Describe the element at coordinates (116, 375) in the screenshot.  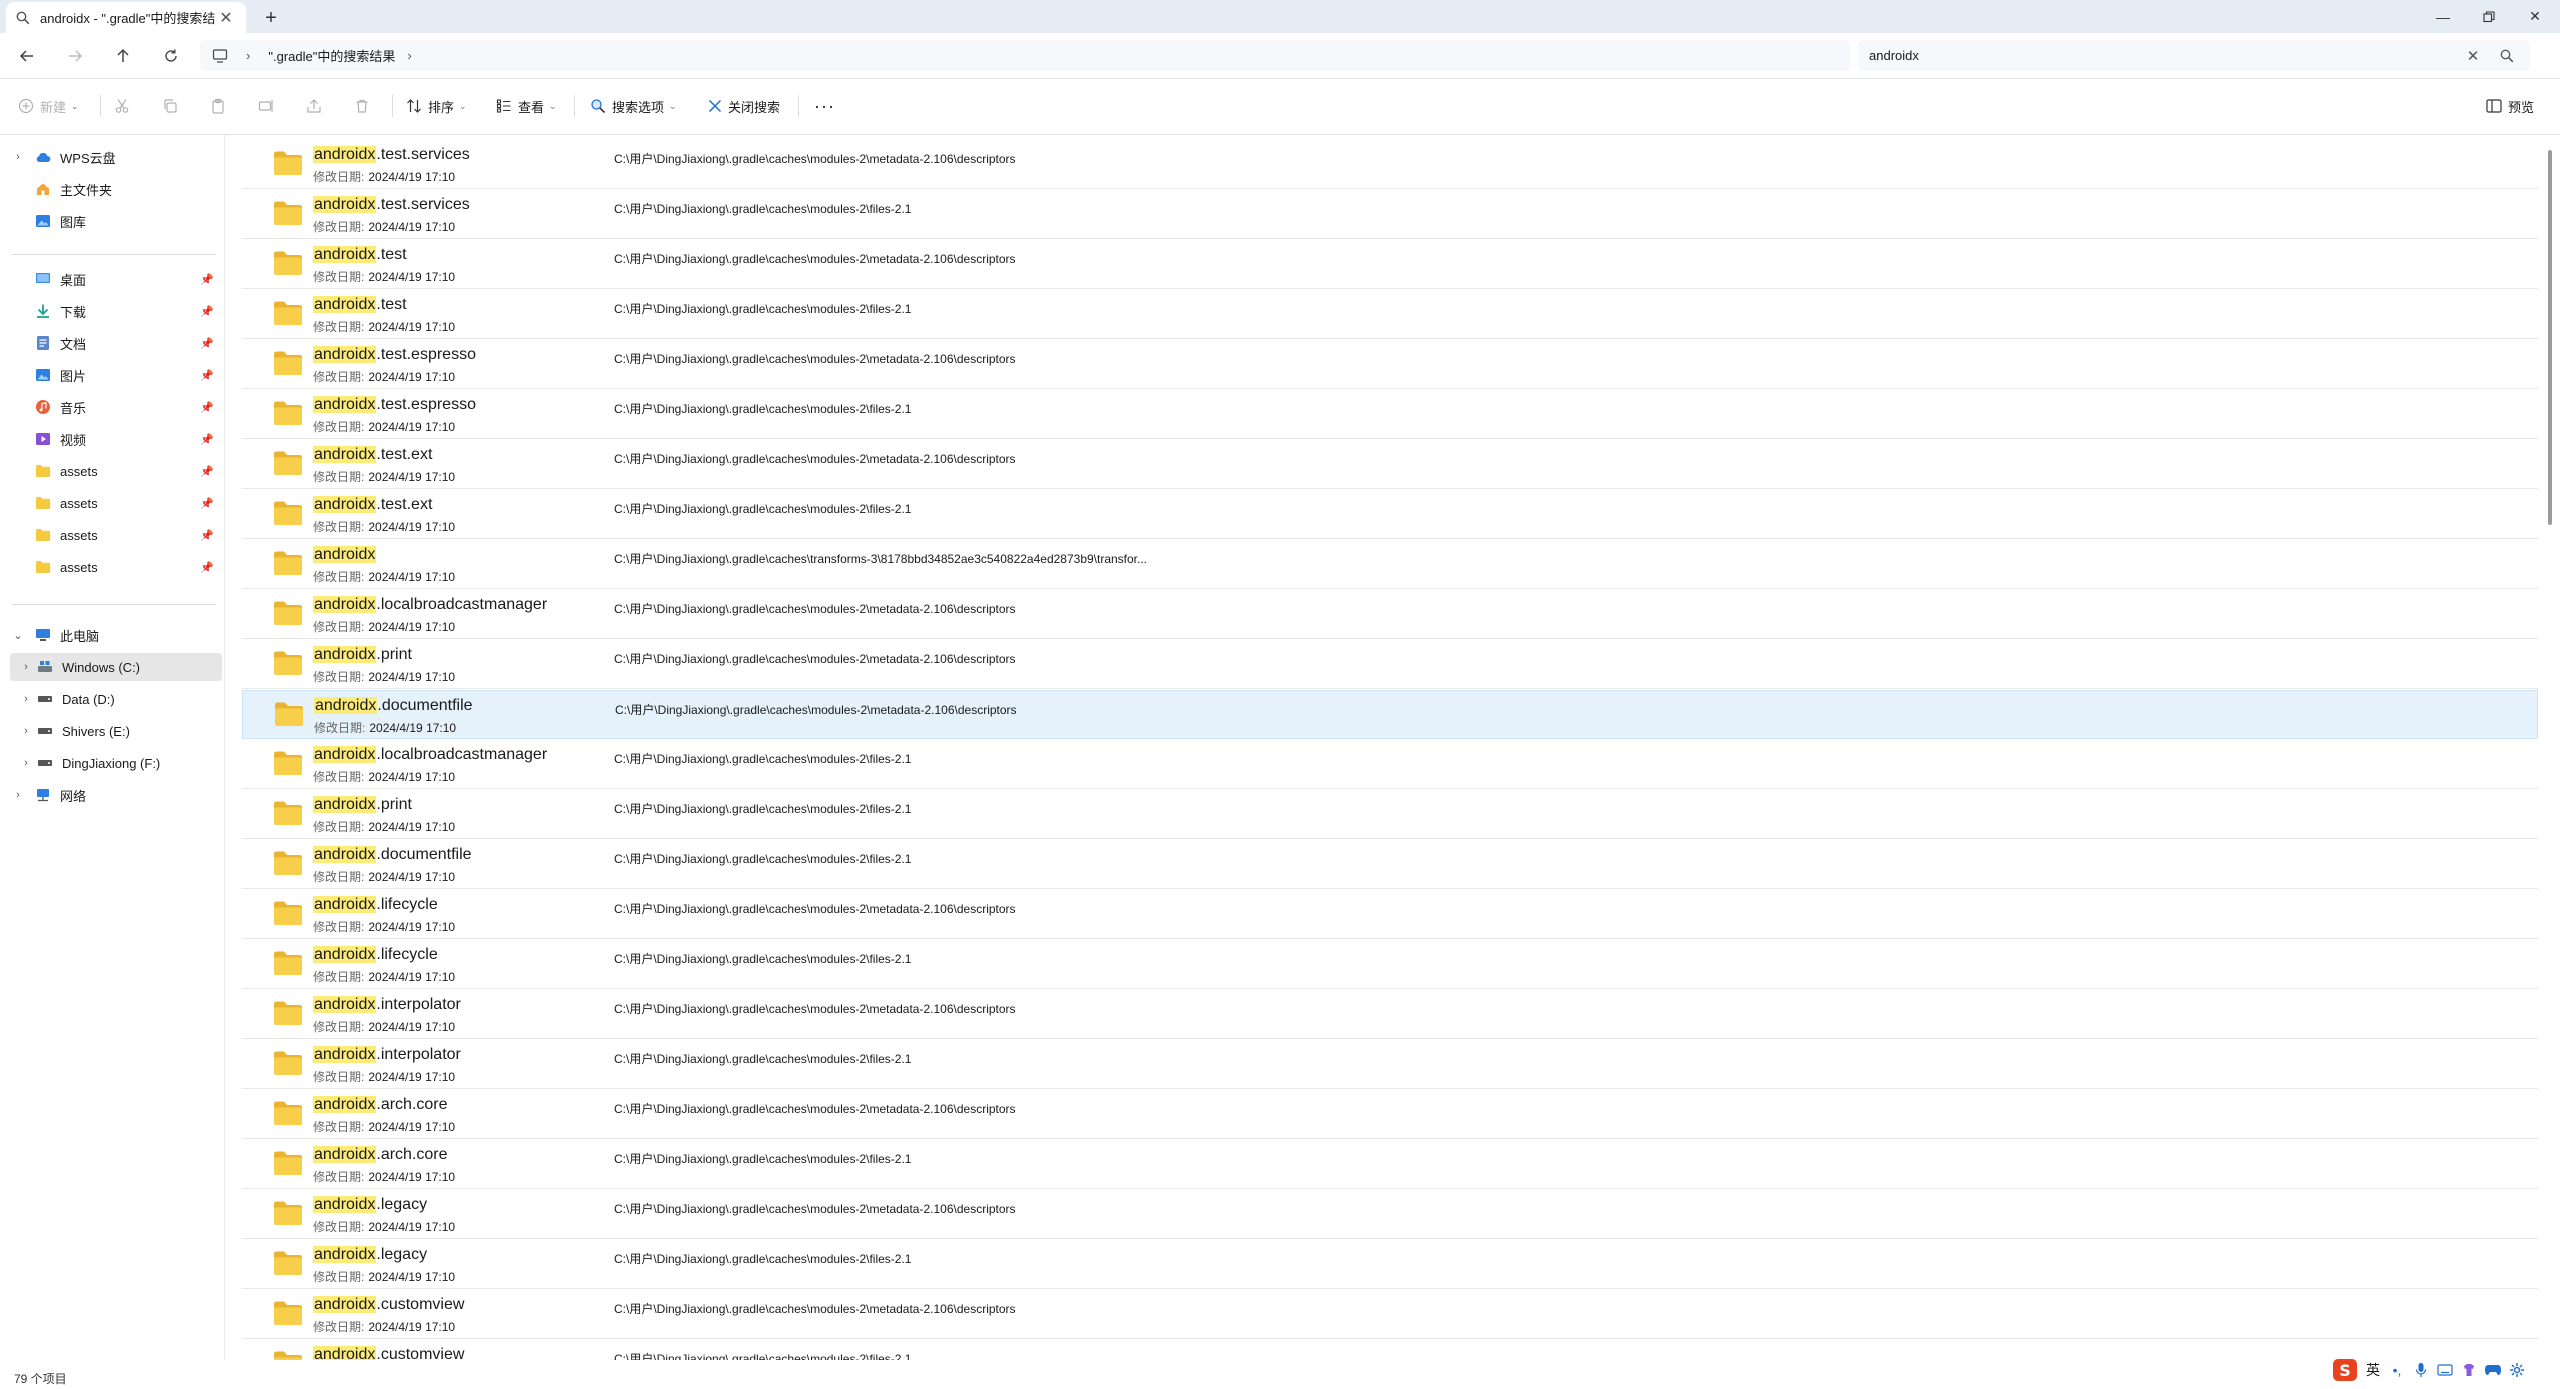
I see `nav-item-quick-access: 图片 📌` at that location.